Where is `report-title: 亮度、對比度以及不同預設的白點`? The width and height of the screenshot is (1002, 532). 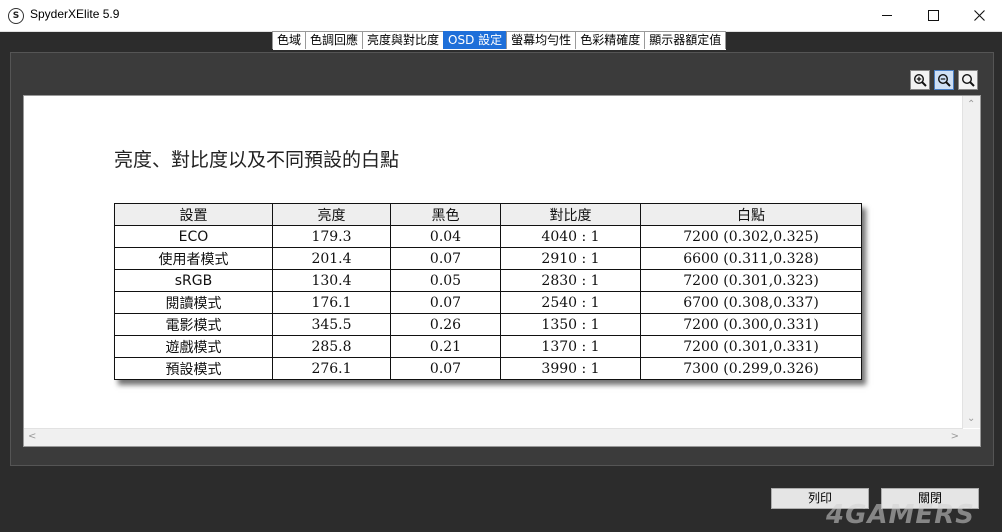
report-title: 亮度、對比度以及不同預設的白點 is located at coordinates (257, 160).